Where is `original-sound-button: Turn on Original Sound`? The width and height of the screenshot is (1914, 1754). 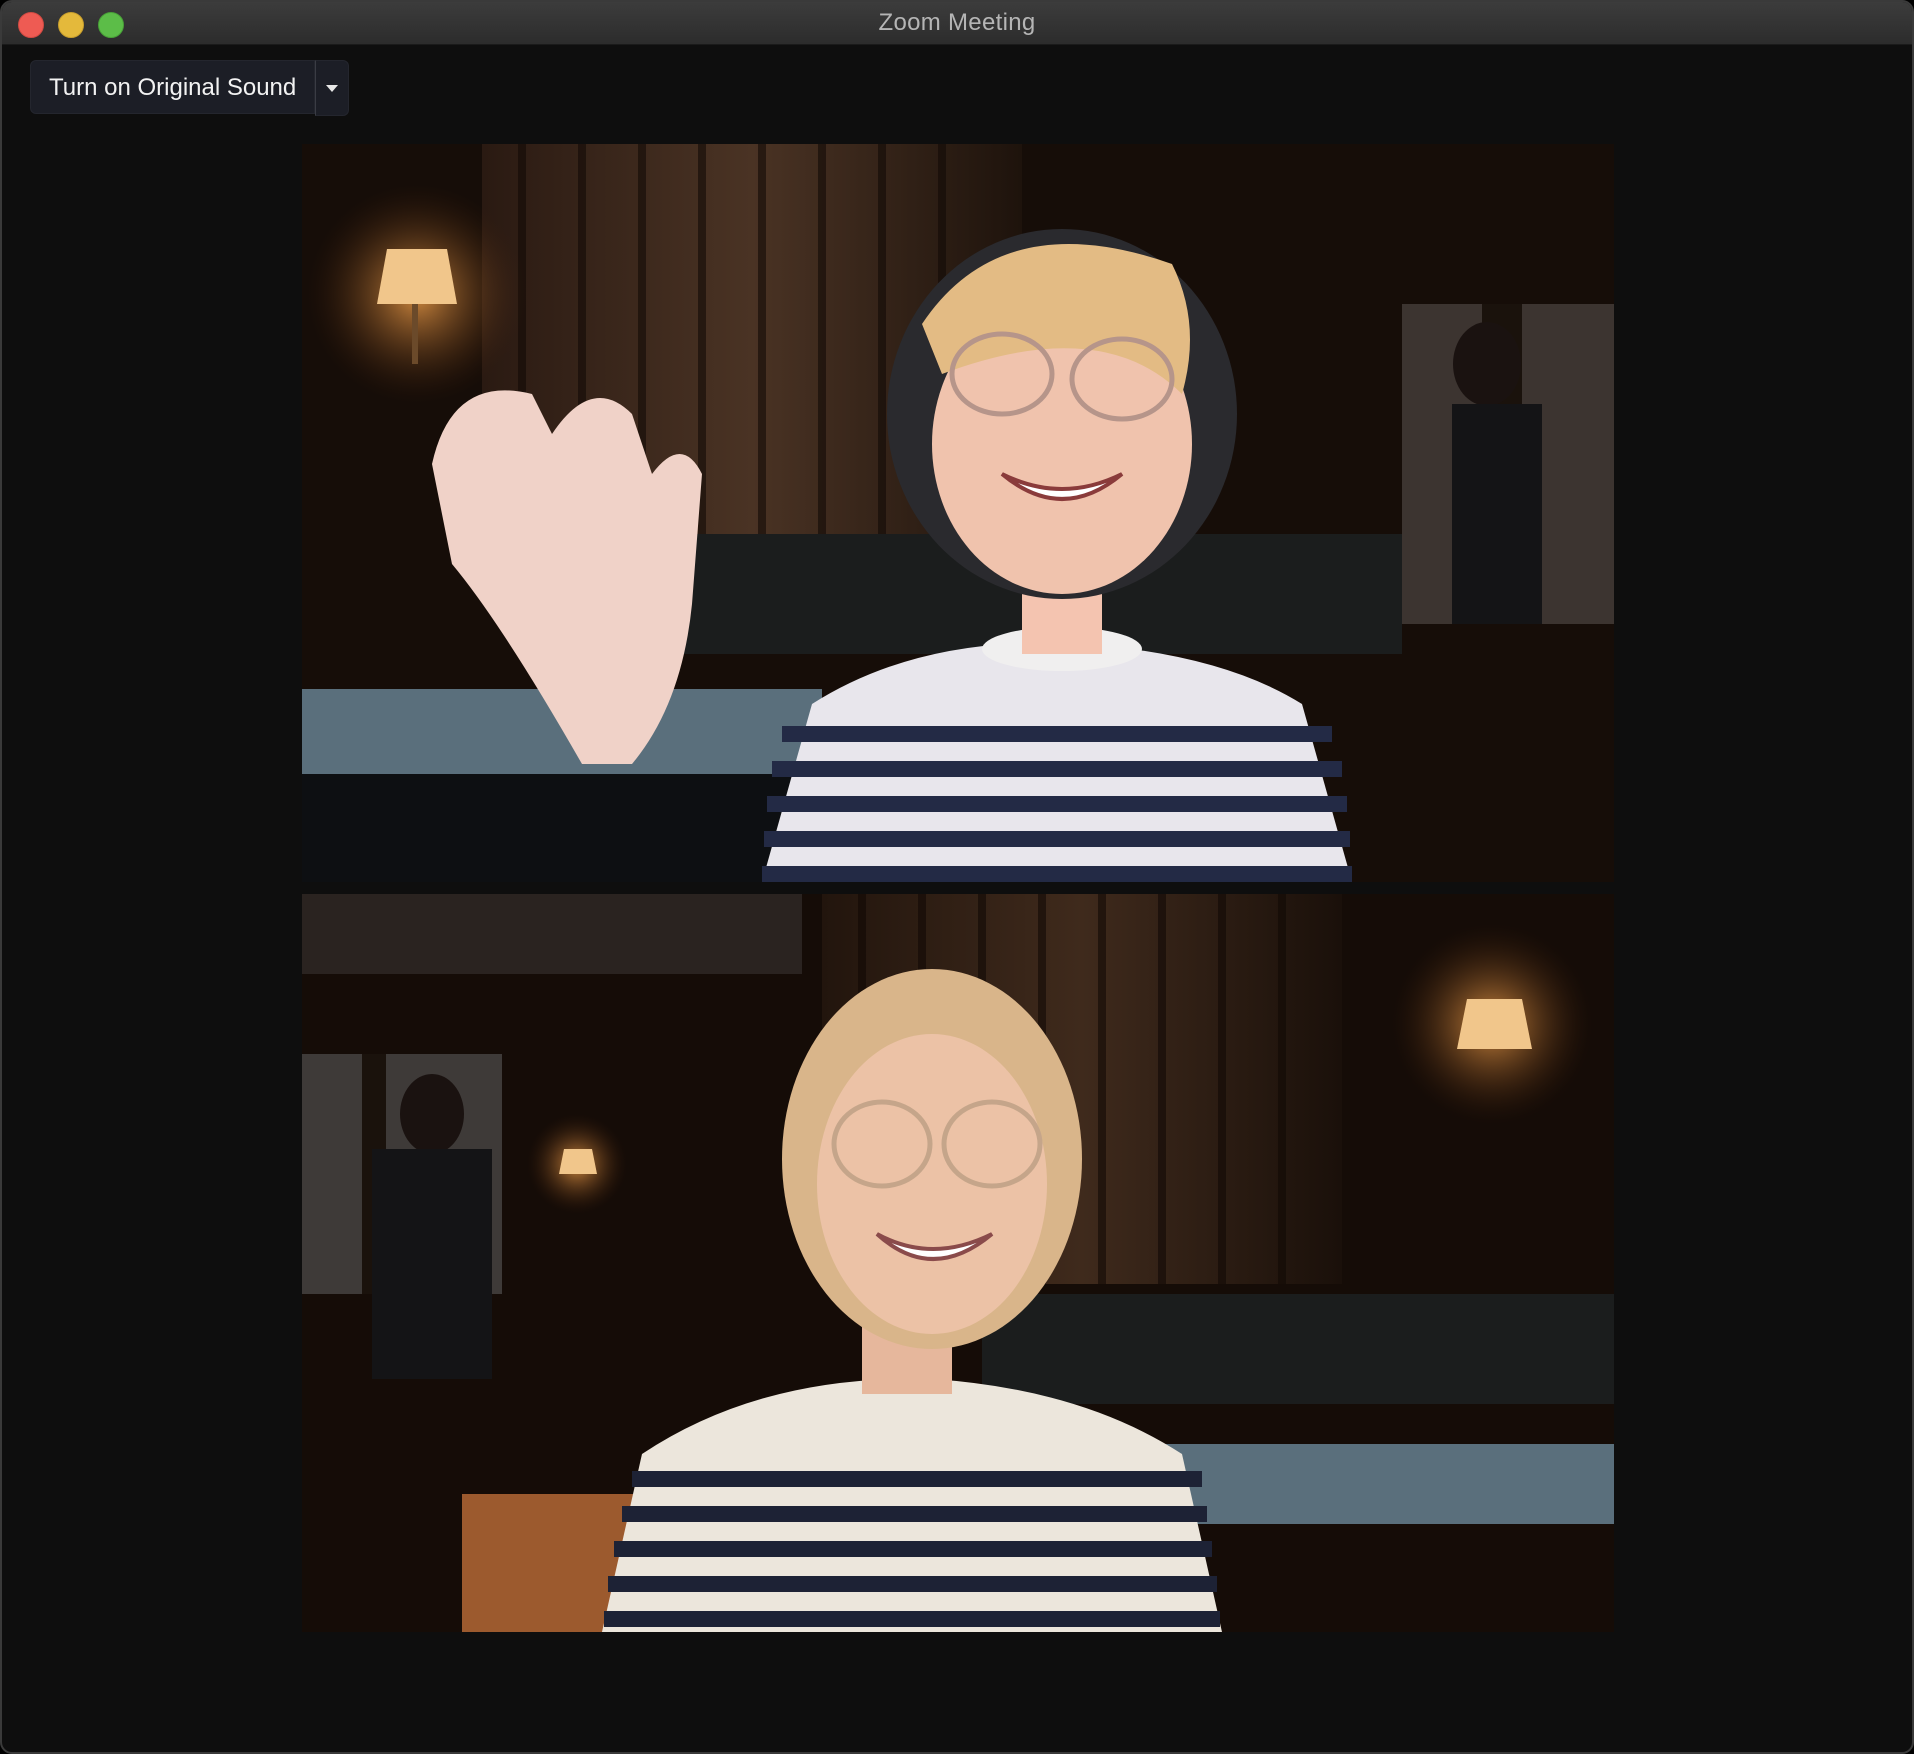
original-sound-button: Turn on Original Sound is located at coordinates (173, 87).